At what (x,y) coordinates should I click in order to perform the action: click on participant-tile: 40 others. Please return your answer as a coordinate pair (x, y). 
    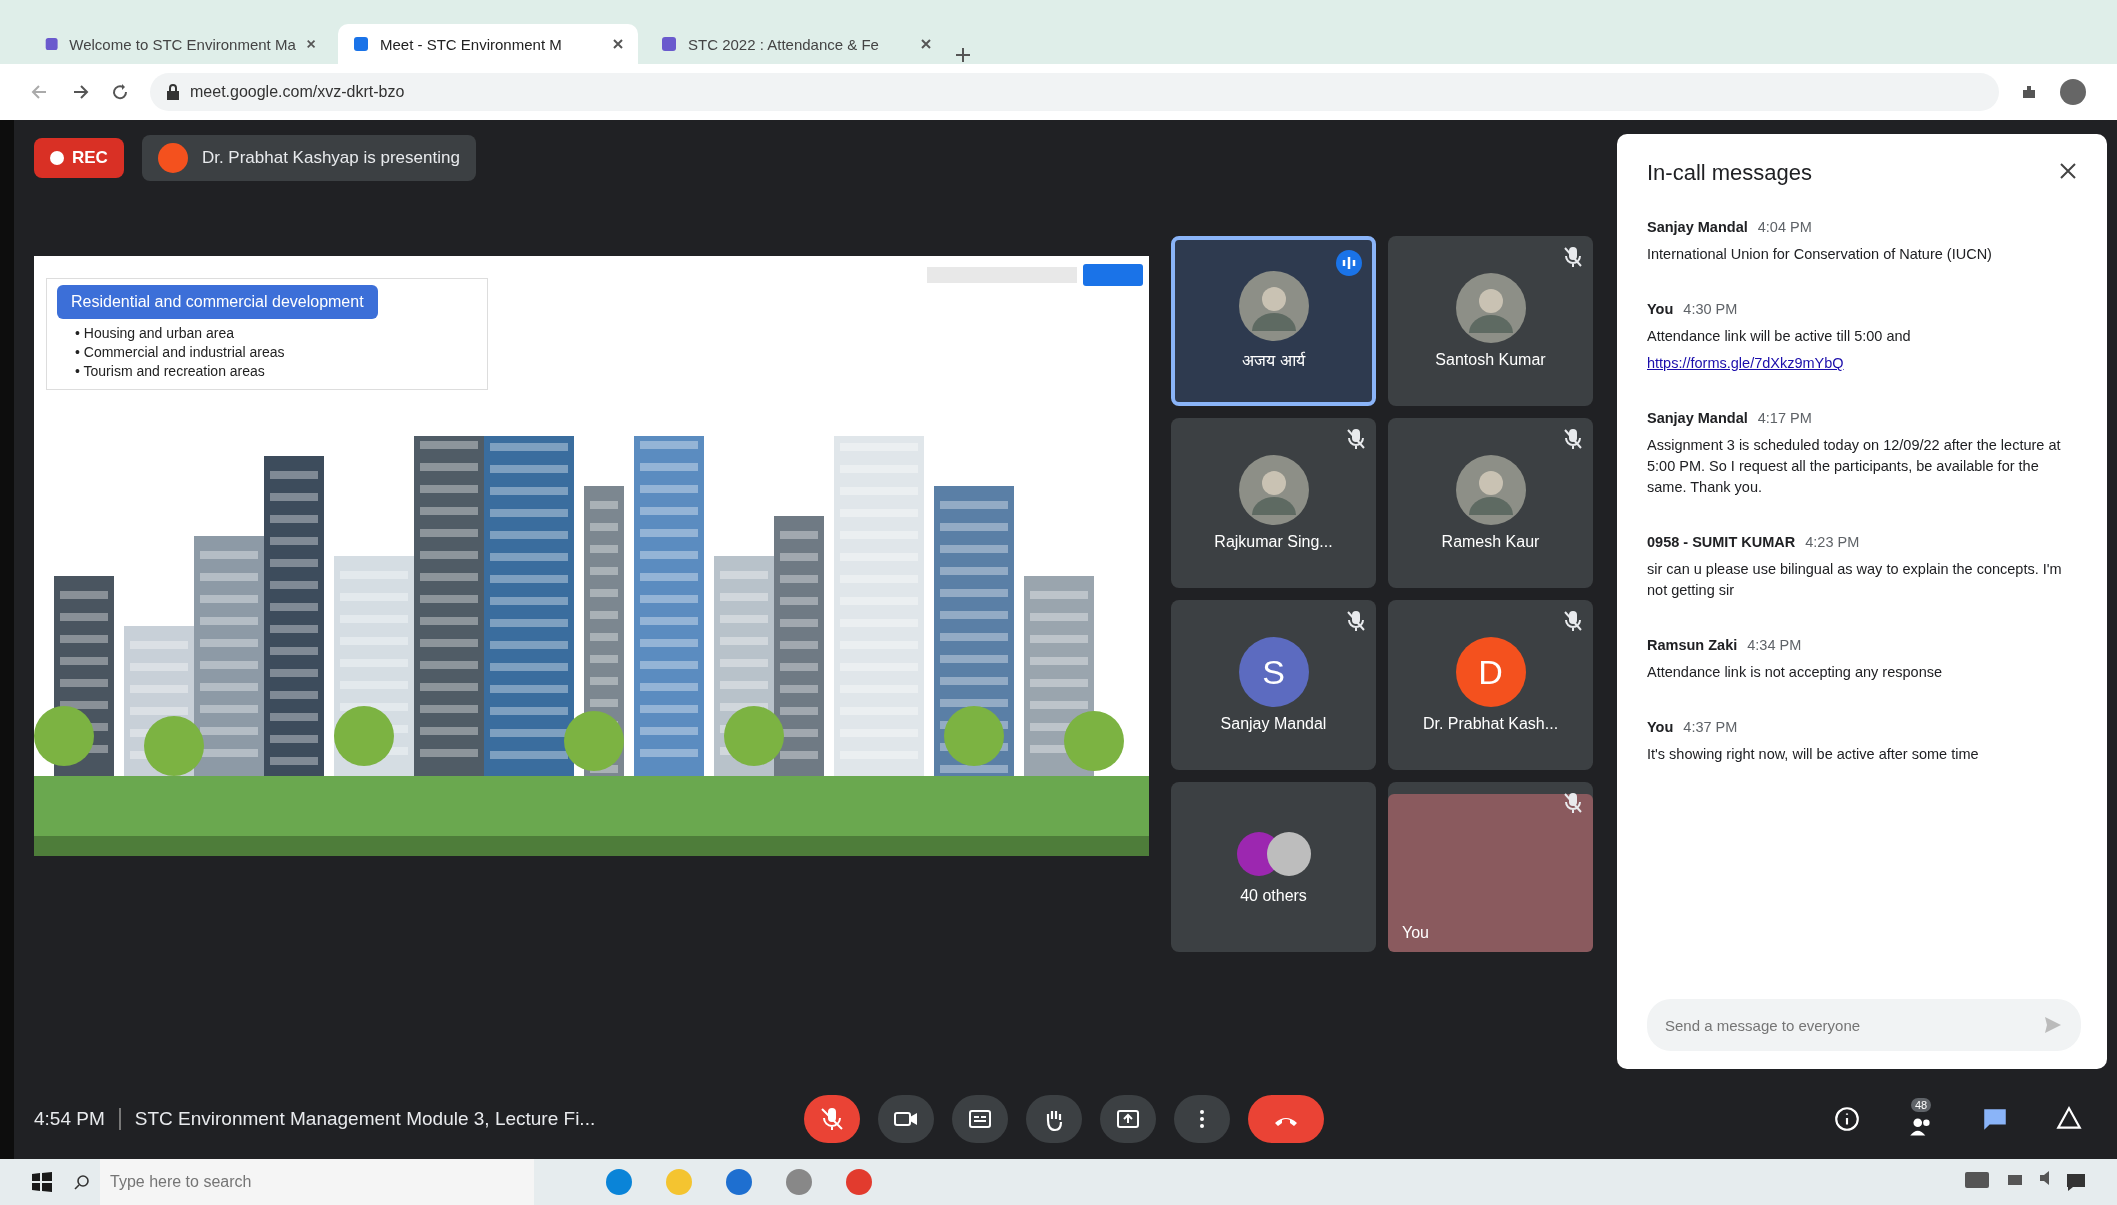
    Looking at the image, I should click on (1273, 867).